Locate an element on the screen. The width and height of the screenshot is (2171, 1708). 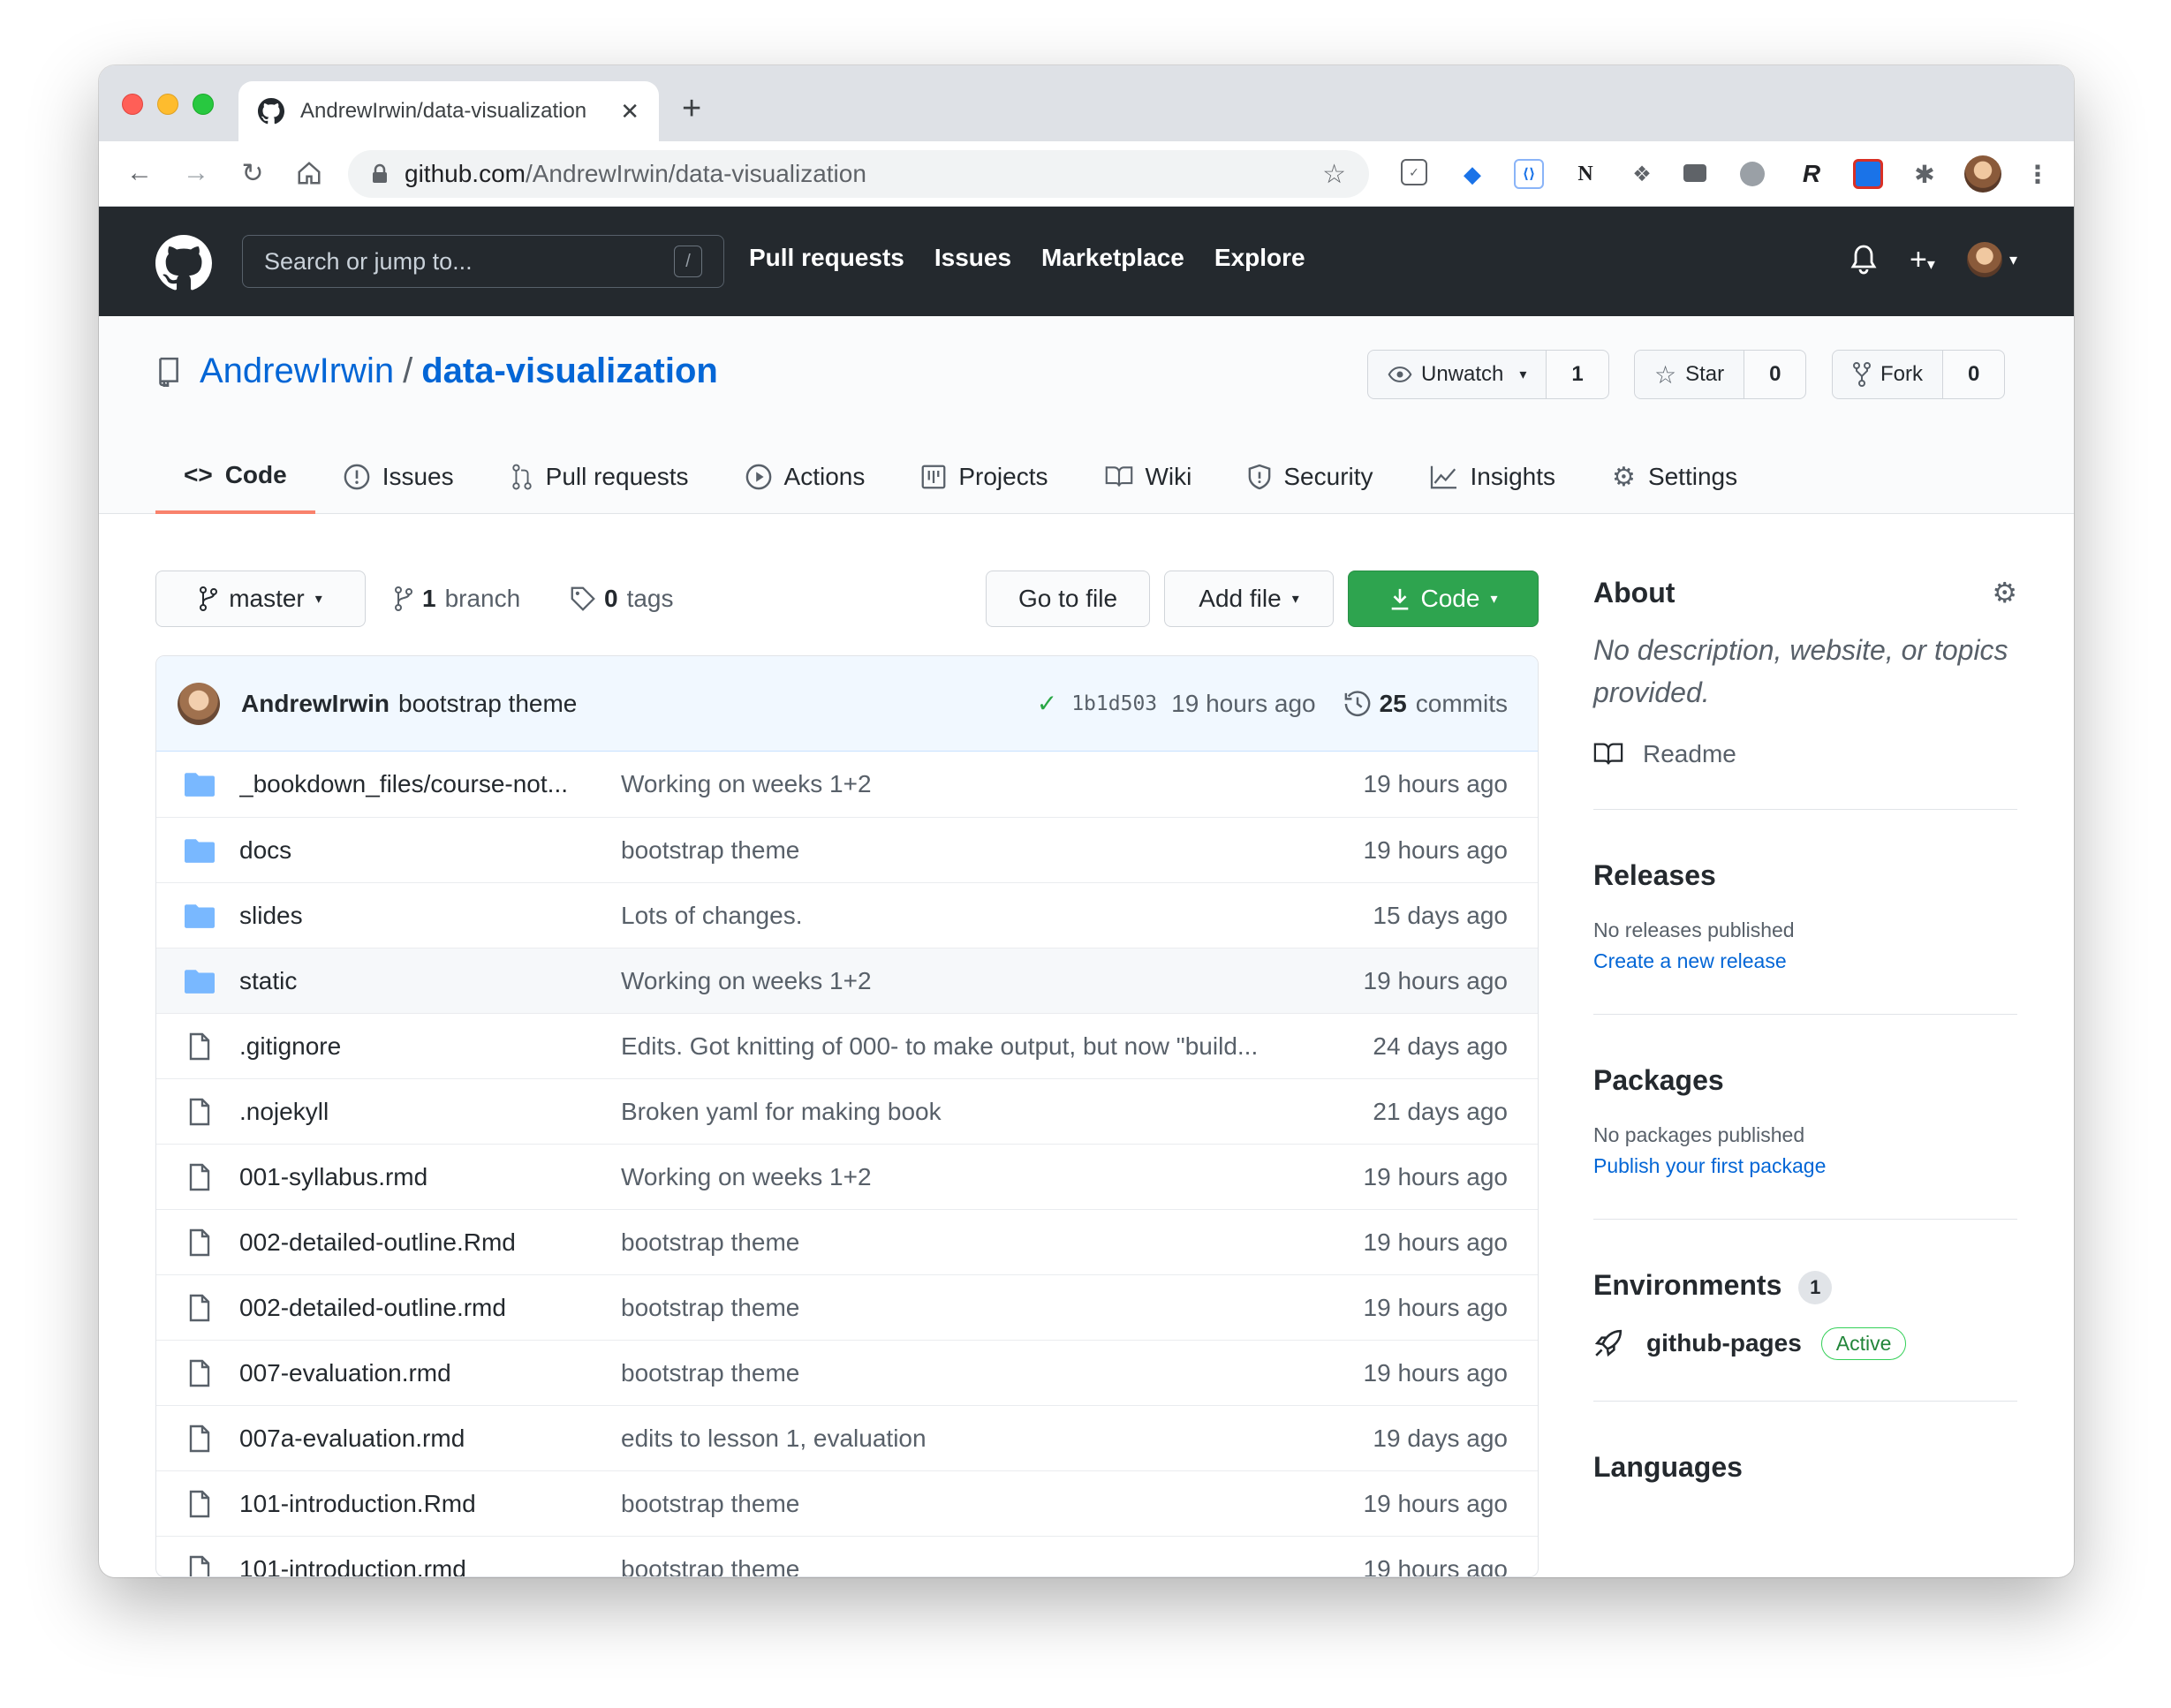
file-commit-message: Broken yaml for making book is located at coordinates (967, 1112).